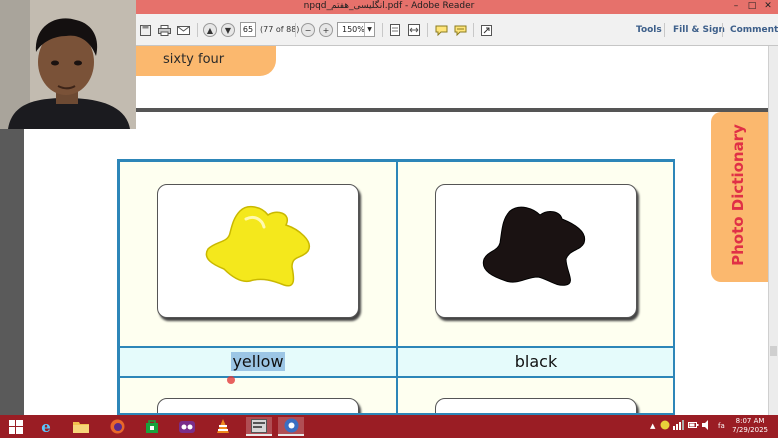 The width and height of the screenshot is (778, 438). What do you see at coordinates (665, 426) in the screenshot?
I see `tray-app-icon` at bounding box center [665, 426].